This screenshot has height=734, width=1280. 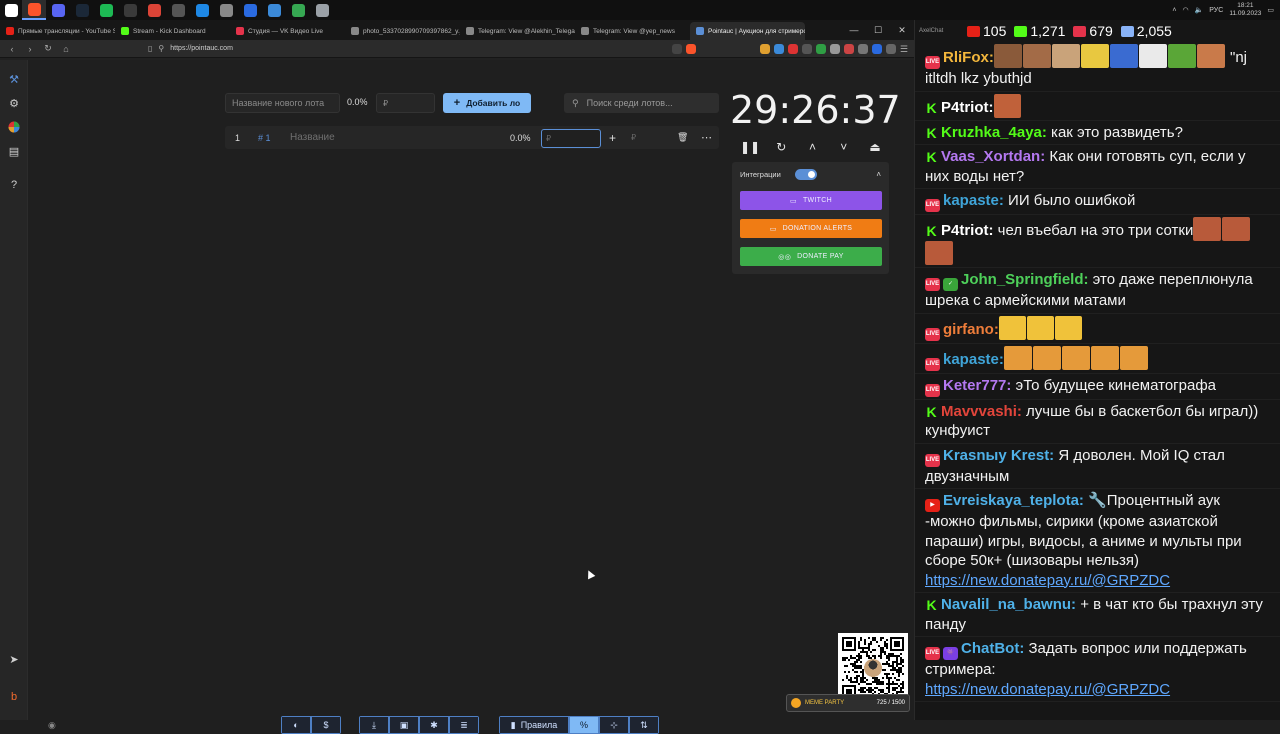 What do you see at coordinates (374, 725) in the screenshot?
I see `download-icon: ⤓` at bounding box center [374, 725].